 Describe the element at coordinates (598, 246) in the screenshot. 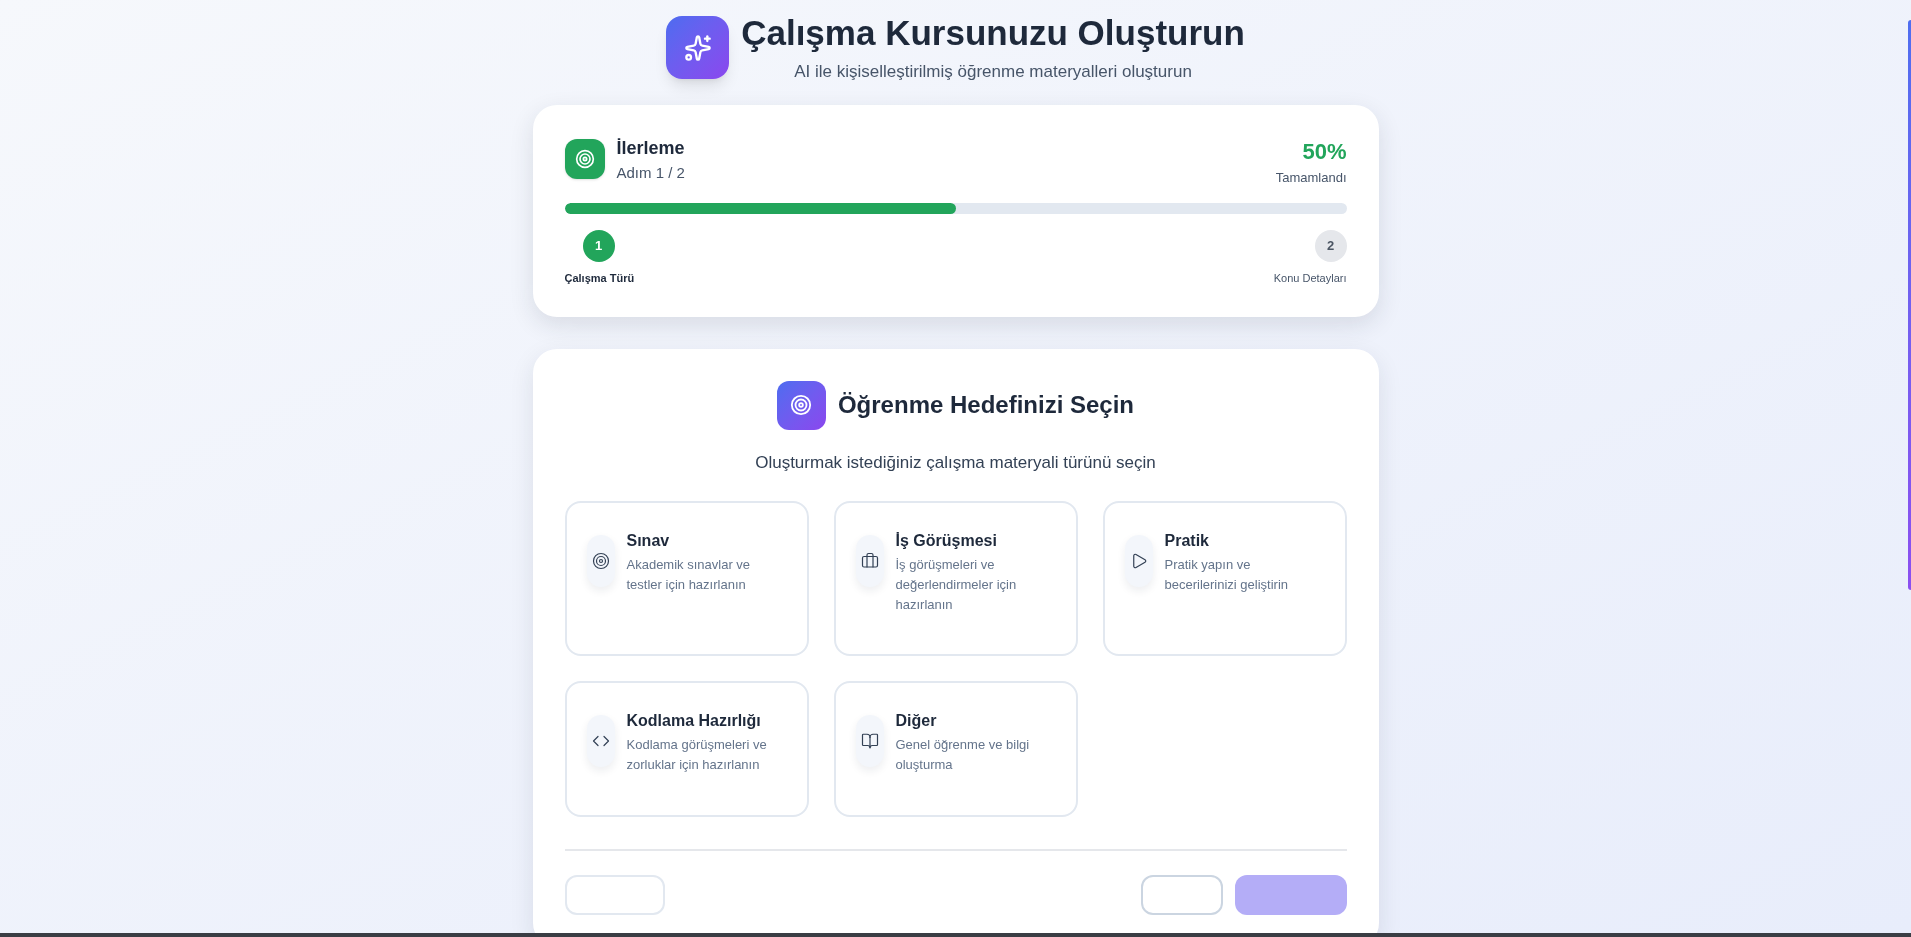

I see `step-number: 1` at that location.